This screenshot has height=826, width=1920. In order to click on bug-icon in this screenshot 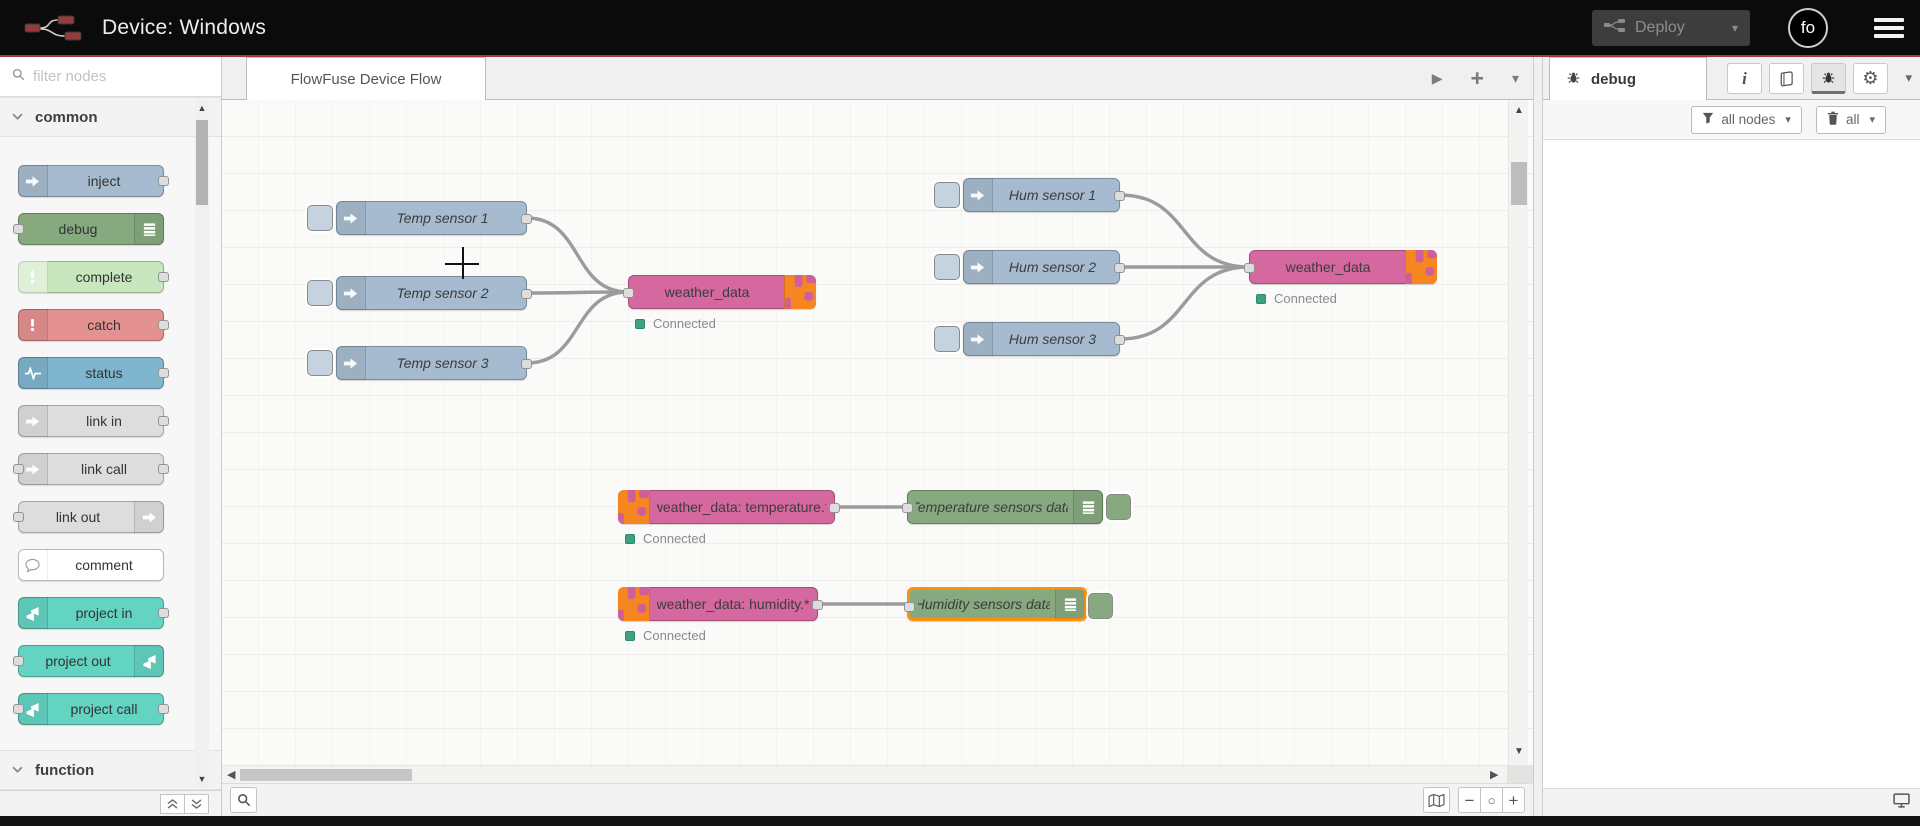, I will do `click(1828, 78)`.